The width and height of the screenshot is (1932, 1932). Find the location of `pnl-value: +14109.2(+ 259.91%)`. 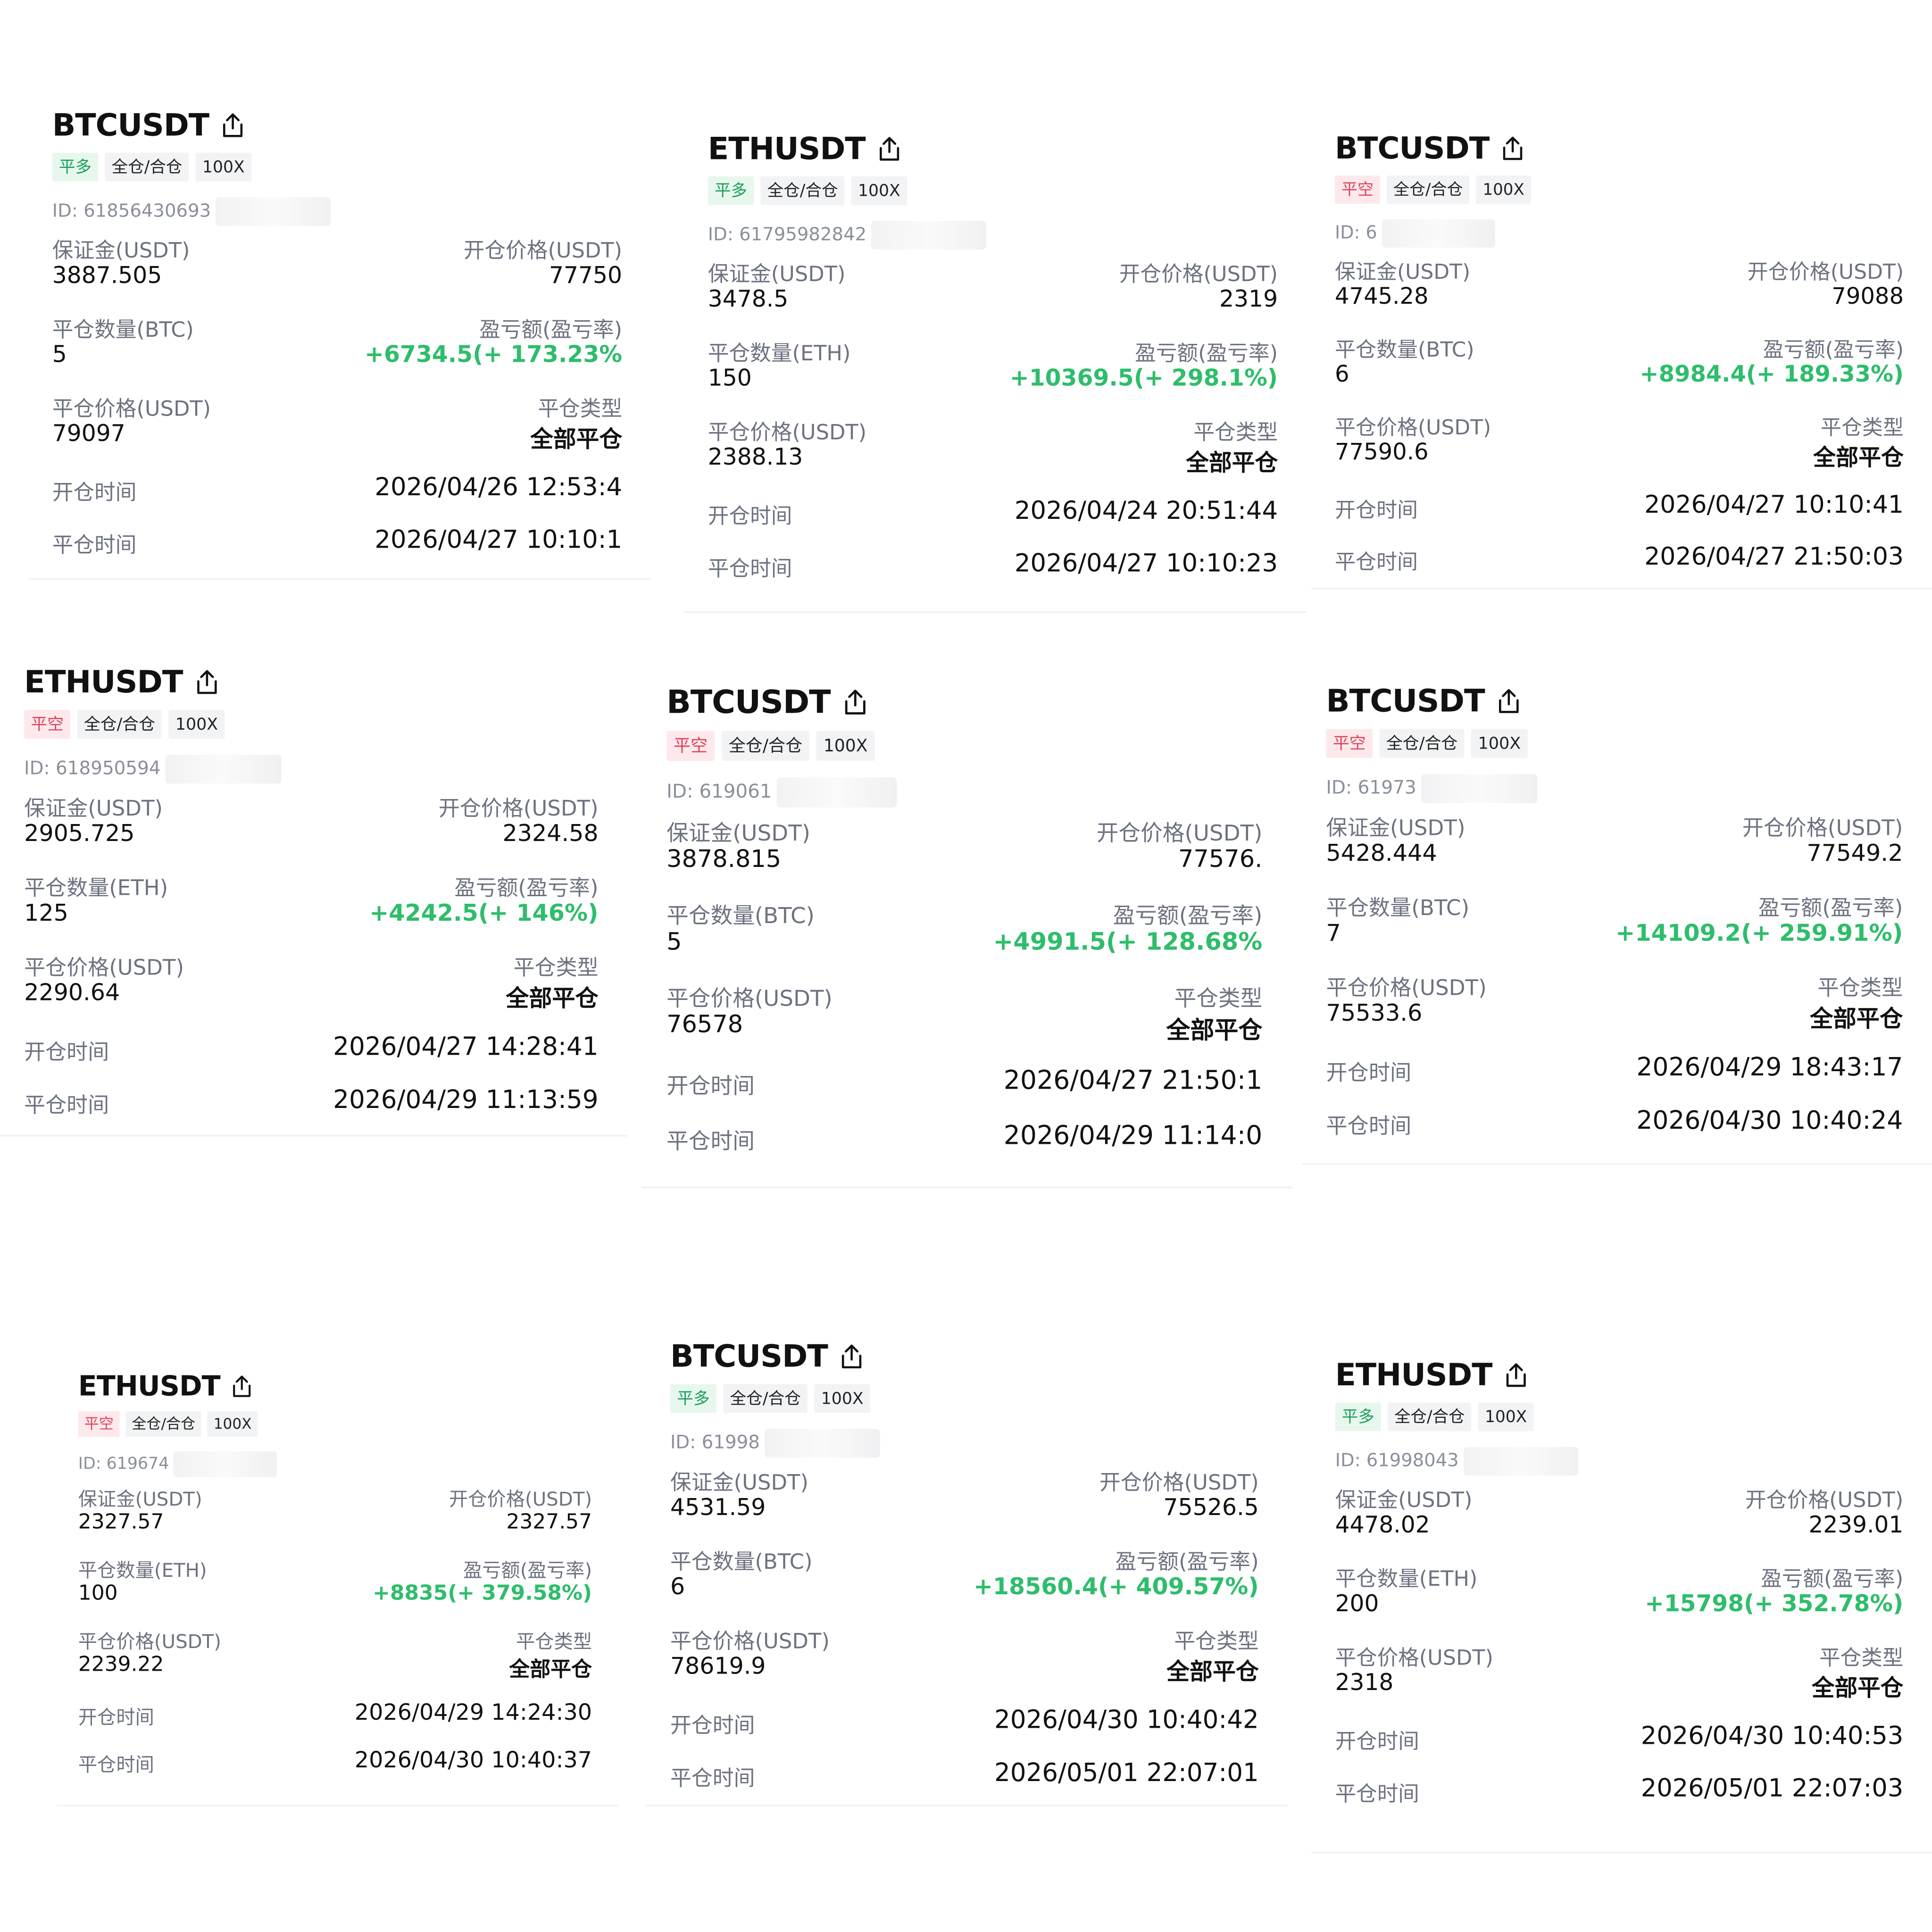

pnl-value: +14109.2(+ 259.91%) is located at coordinates (1759, 933).